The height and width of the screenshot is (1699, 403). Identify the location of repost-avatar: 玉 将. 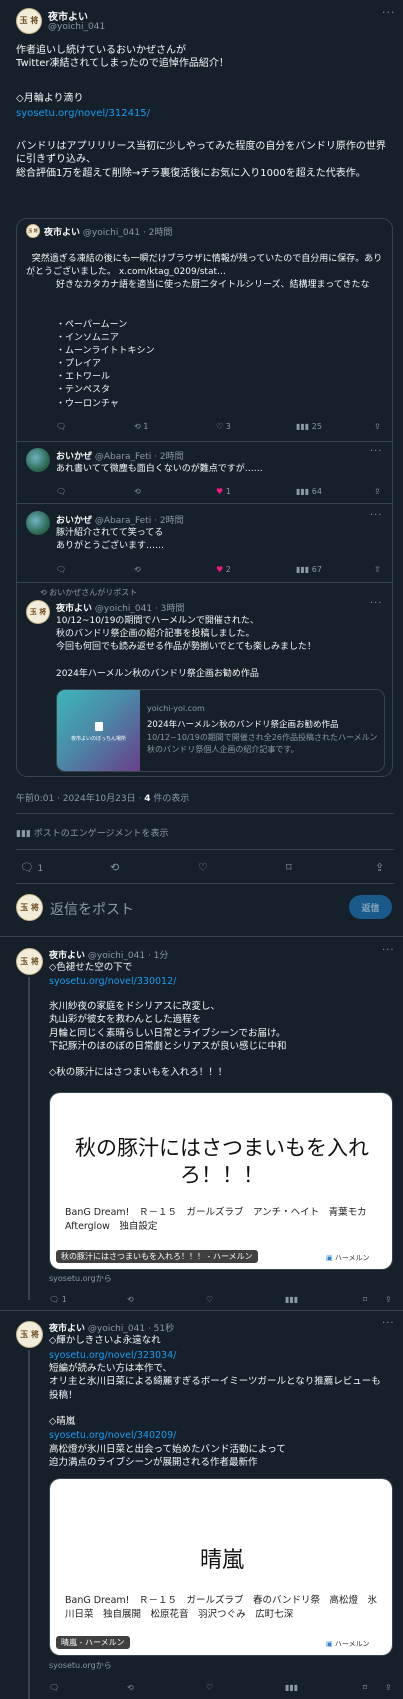
(38, 612).